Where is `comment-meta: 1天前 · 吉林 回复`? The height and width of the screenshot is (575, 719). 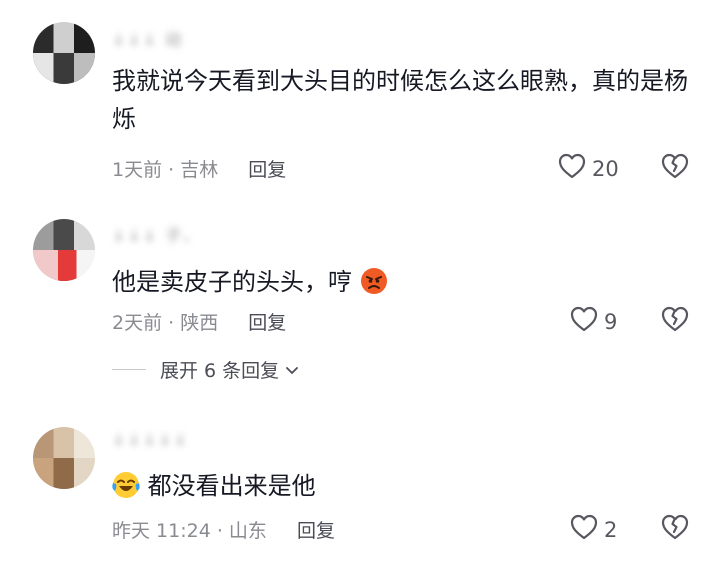 comment-meta: 1天前 · 吉林 回复 is located at coordinates (199, 168).